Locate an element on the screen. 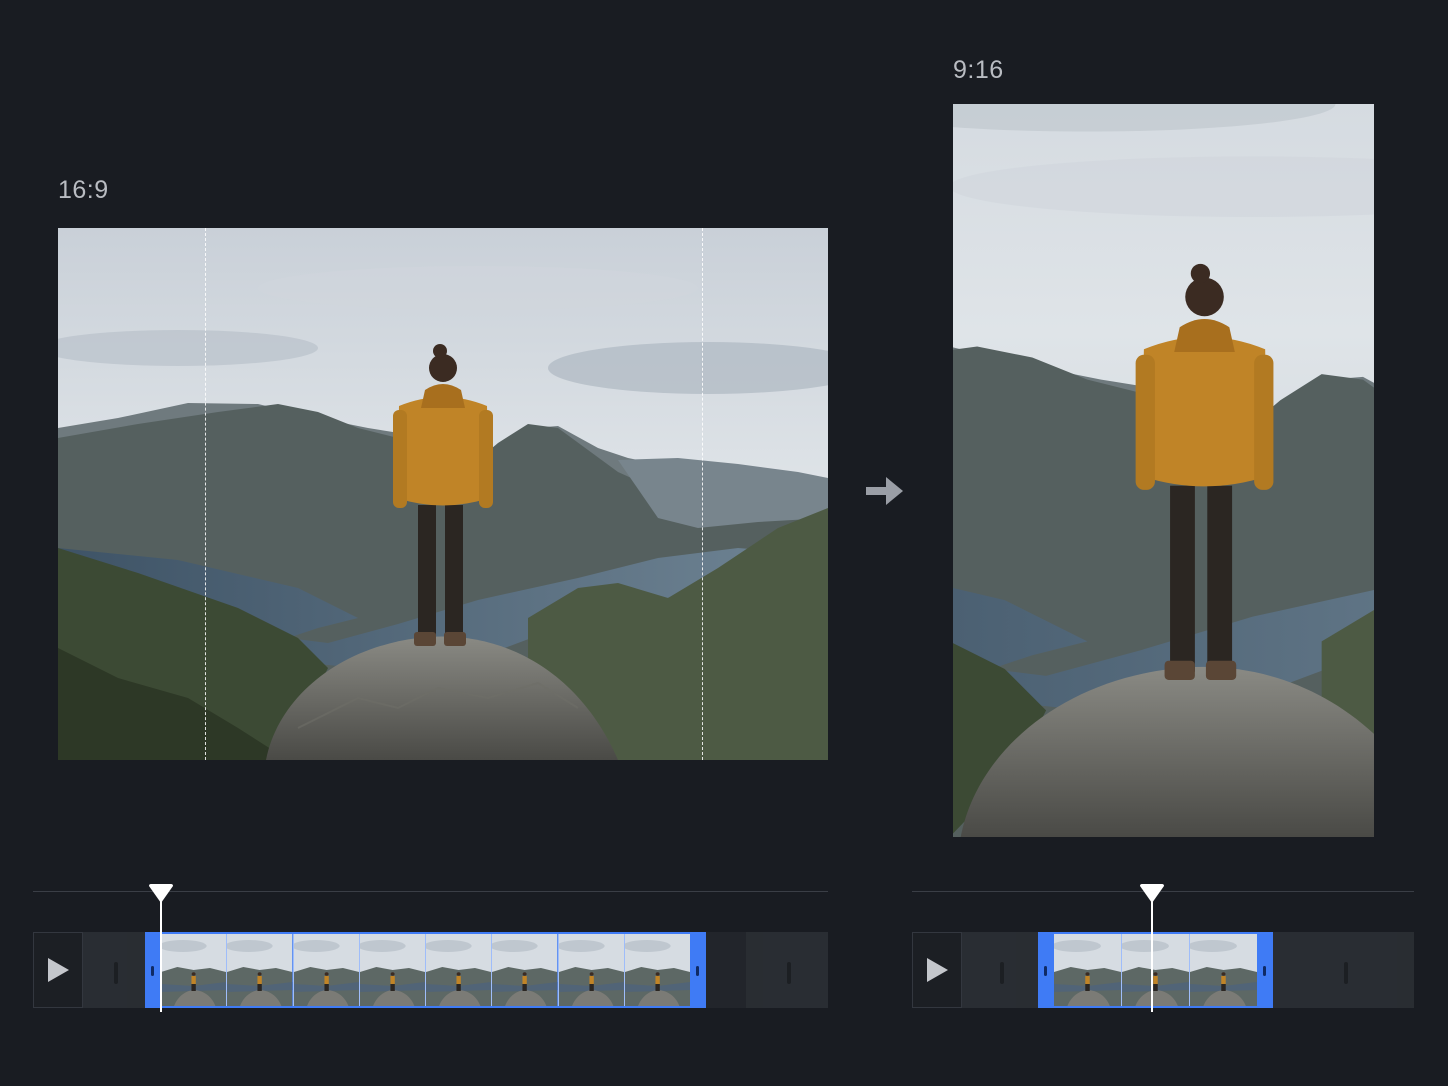 The image size is (1448, 1086). source-timeline is located at coordinates (430, 946).